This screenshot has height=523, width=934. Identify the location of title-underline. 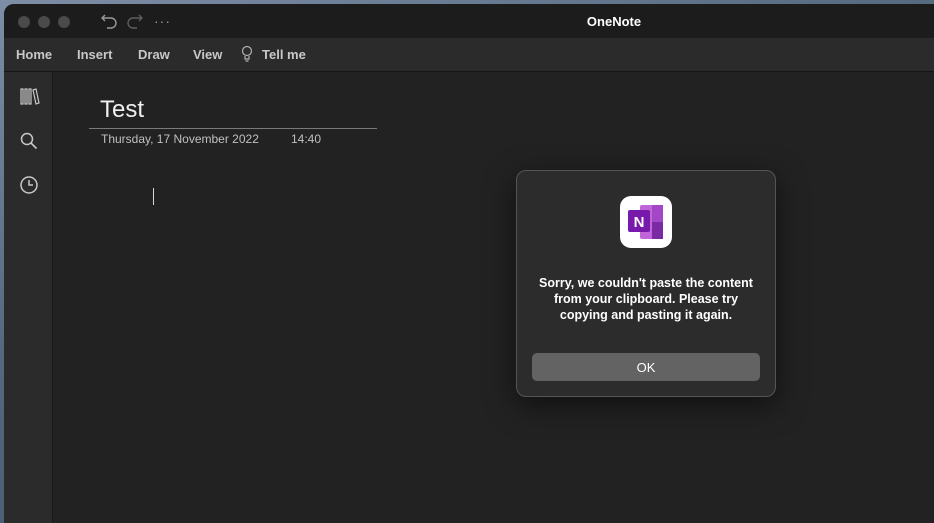
(233, 128).